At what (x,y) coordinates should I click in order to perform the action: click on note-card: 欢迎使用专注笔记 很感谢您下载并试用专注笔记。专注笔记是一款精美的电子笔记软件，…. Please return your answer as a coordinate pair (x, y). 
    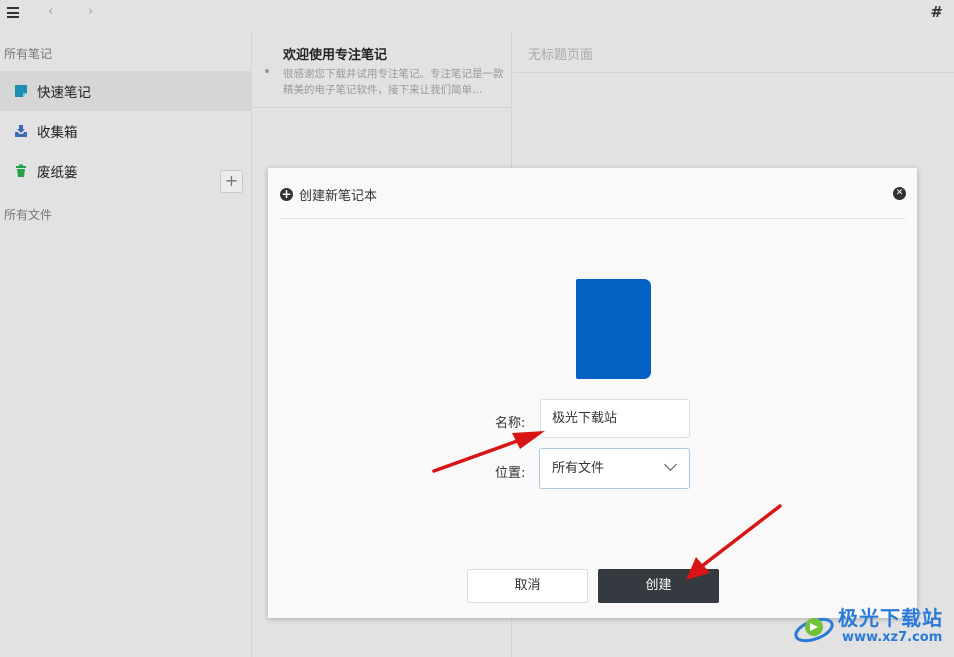
    Looking at the image, I should click on (382, 70).